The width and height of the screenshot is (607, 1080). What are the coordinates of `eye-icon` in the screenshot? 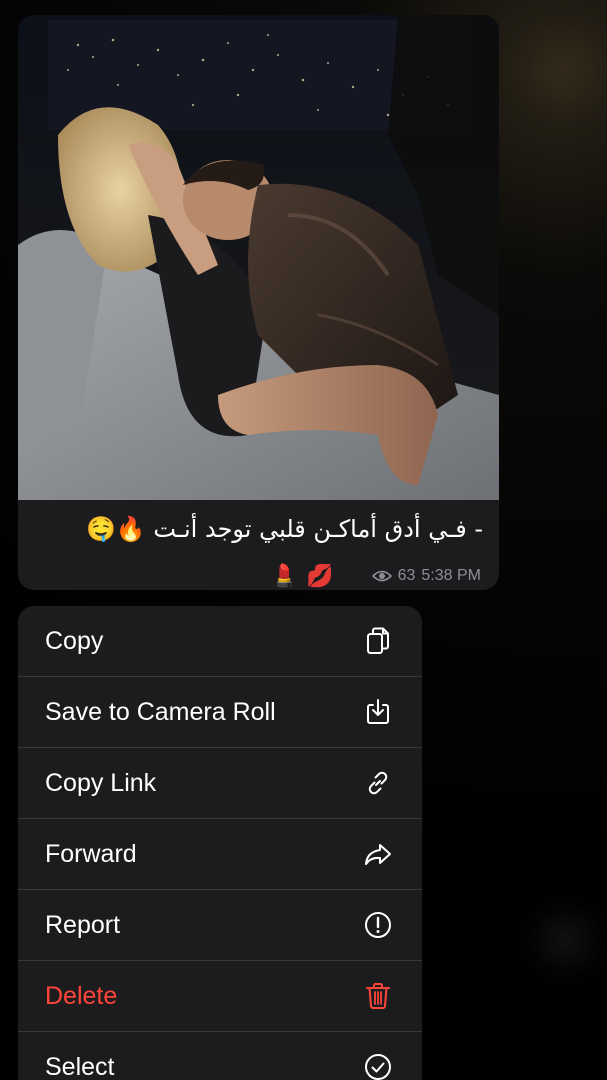 It's located at (381, 576).